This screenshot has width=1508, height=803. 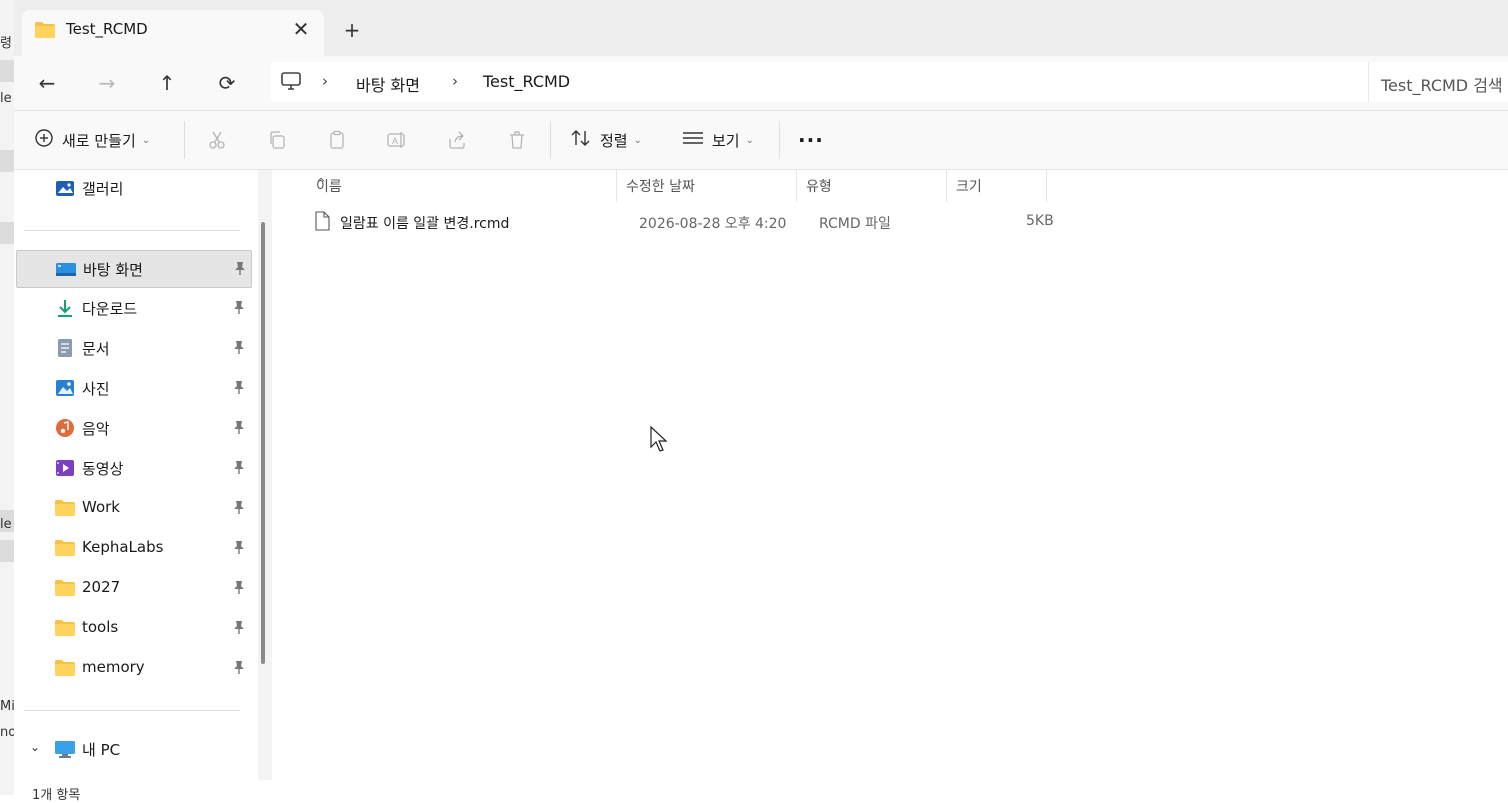 What do you see at coordinates (65, 188) in the screenshot?
I see `gallery-icon` at bounding box center [65, 188].